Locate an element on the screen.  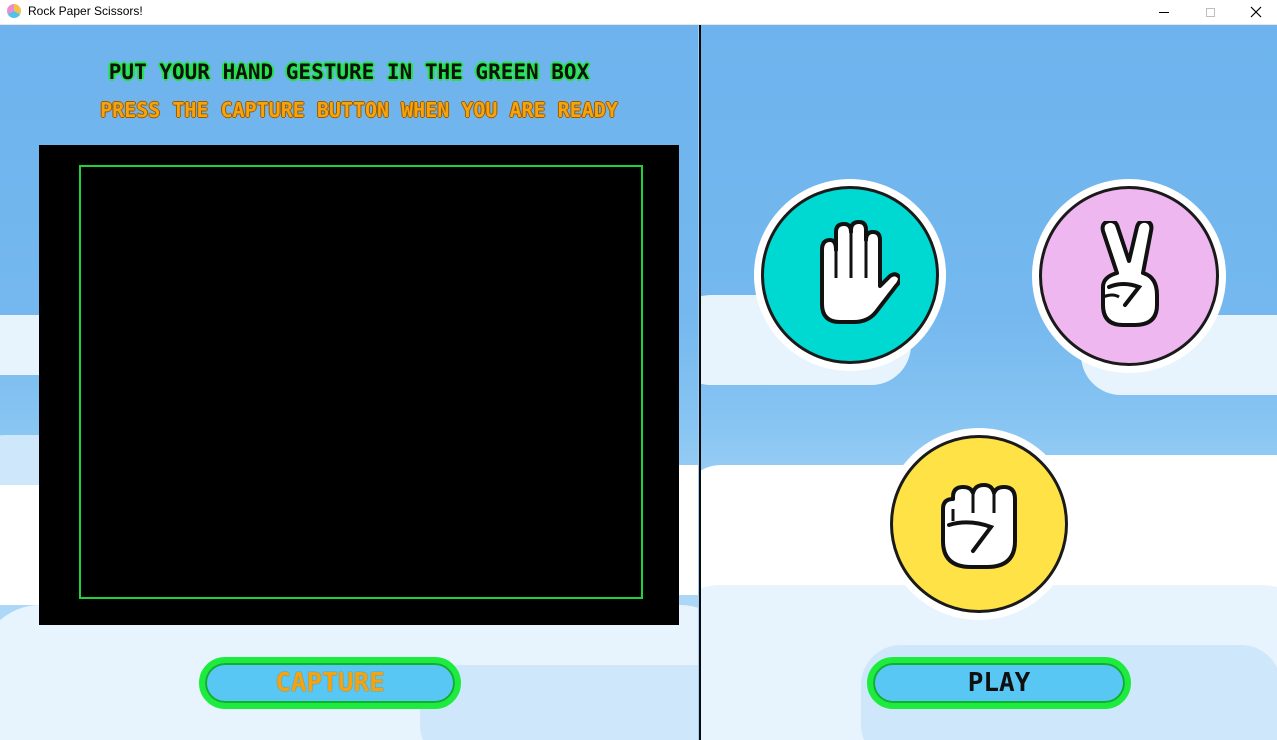
maximize-button is located at coordinates (1210, 12).